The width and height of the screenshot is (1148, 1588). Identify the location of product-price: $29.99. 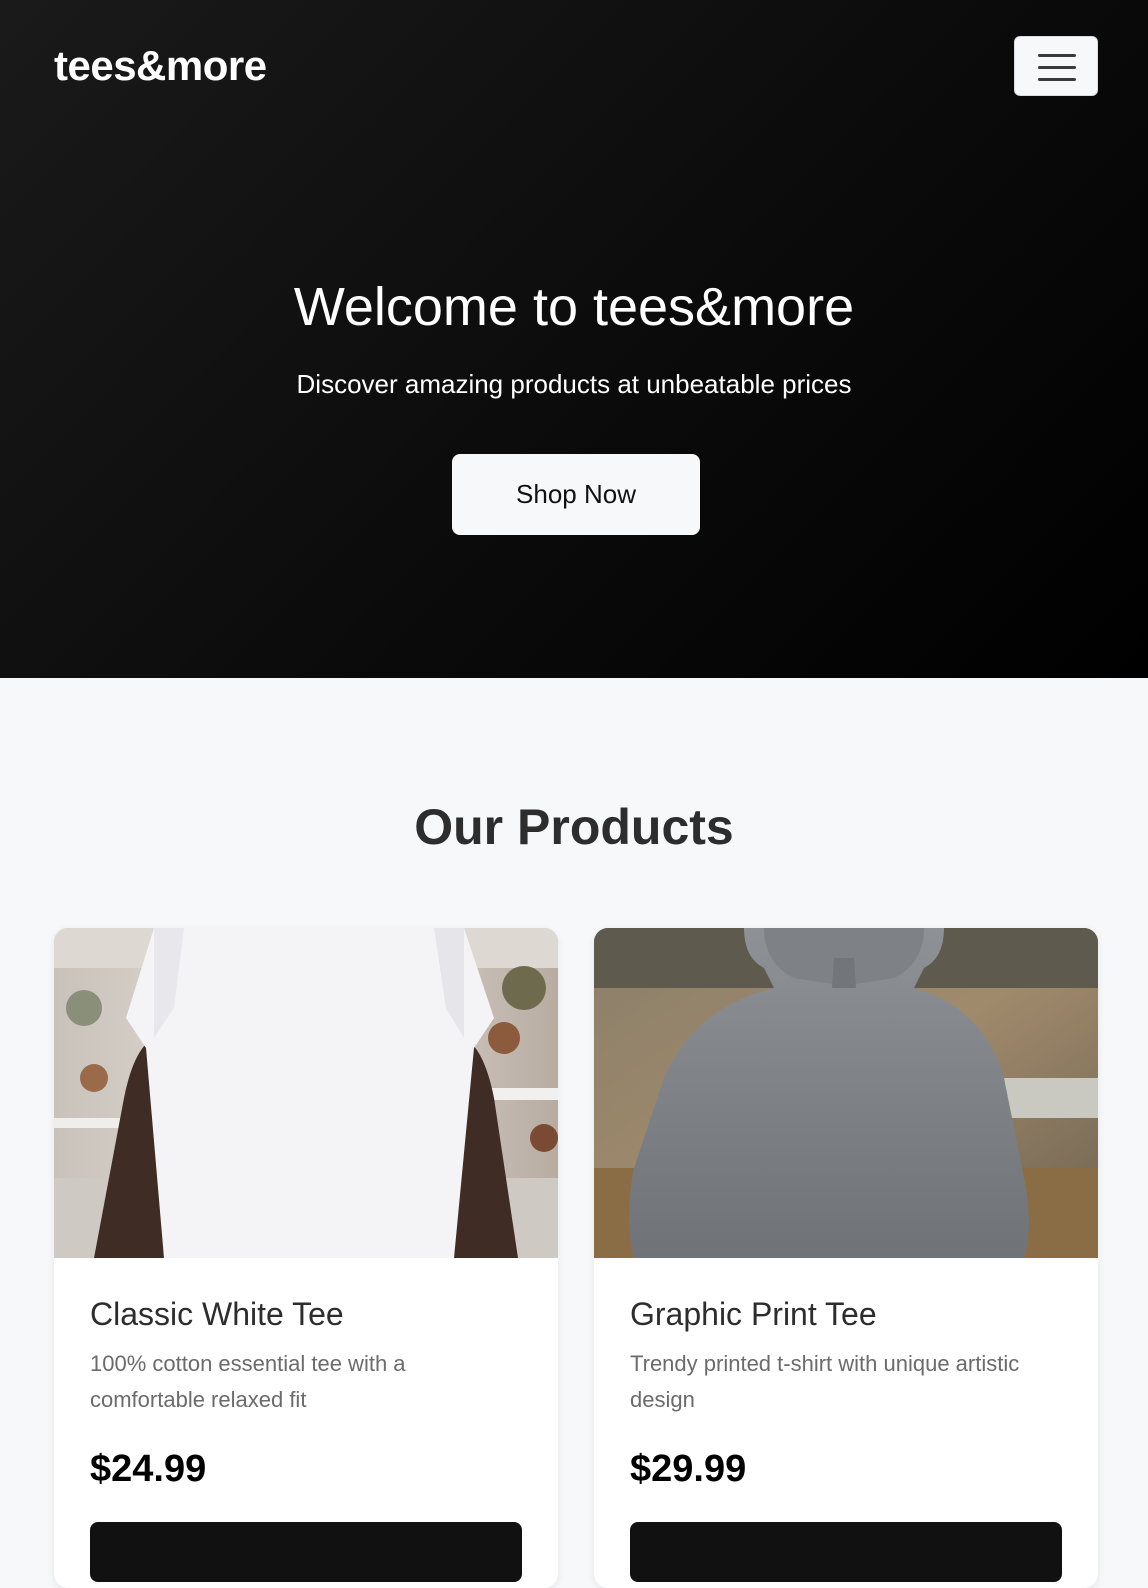
(688, 1469).